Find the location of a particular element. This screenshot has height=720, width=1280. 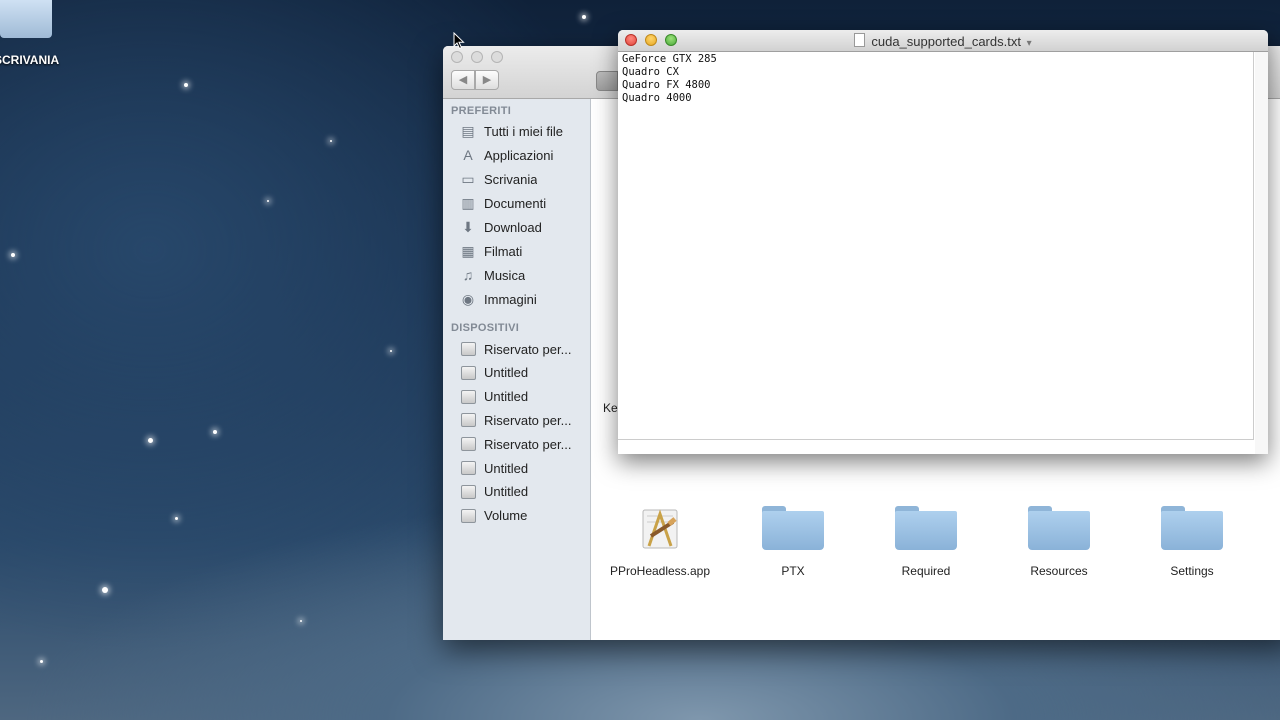

sidebar-item-label: Tutti i miei file is located at coordinates (523, 131).